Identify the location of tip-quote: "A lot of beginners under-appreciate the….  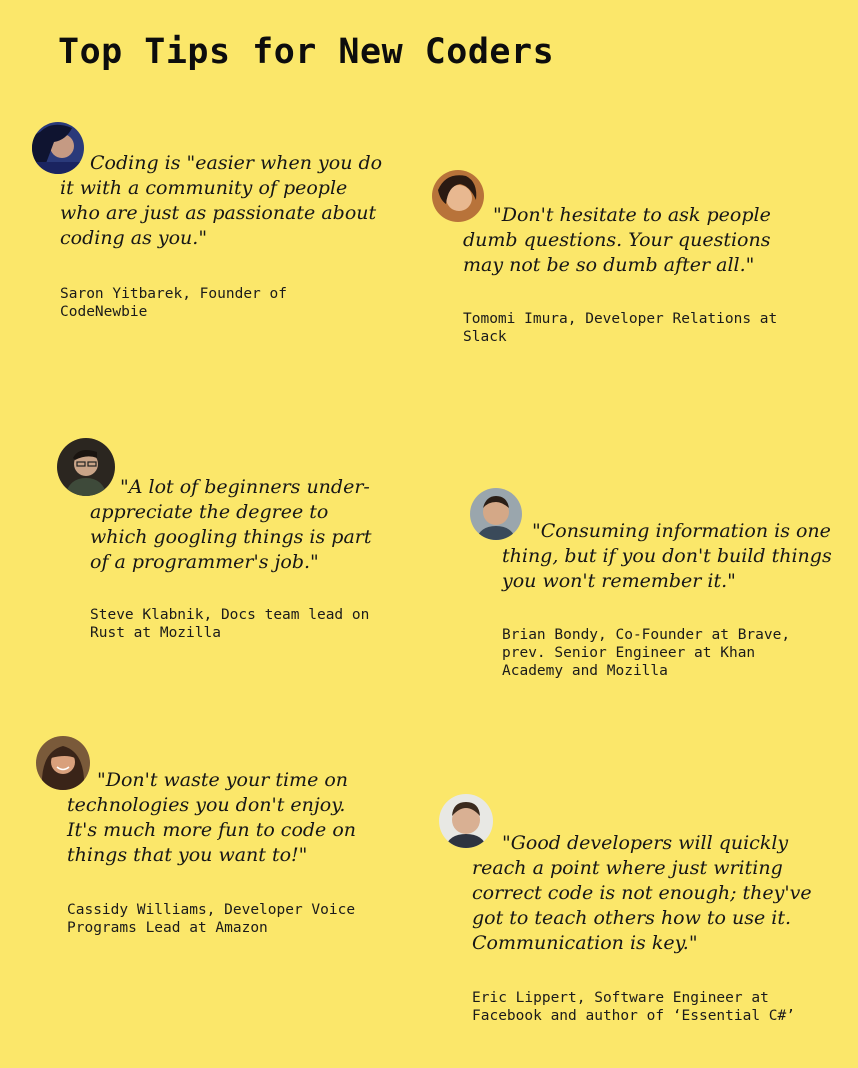
(231, 524).